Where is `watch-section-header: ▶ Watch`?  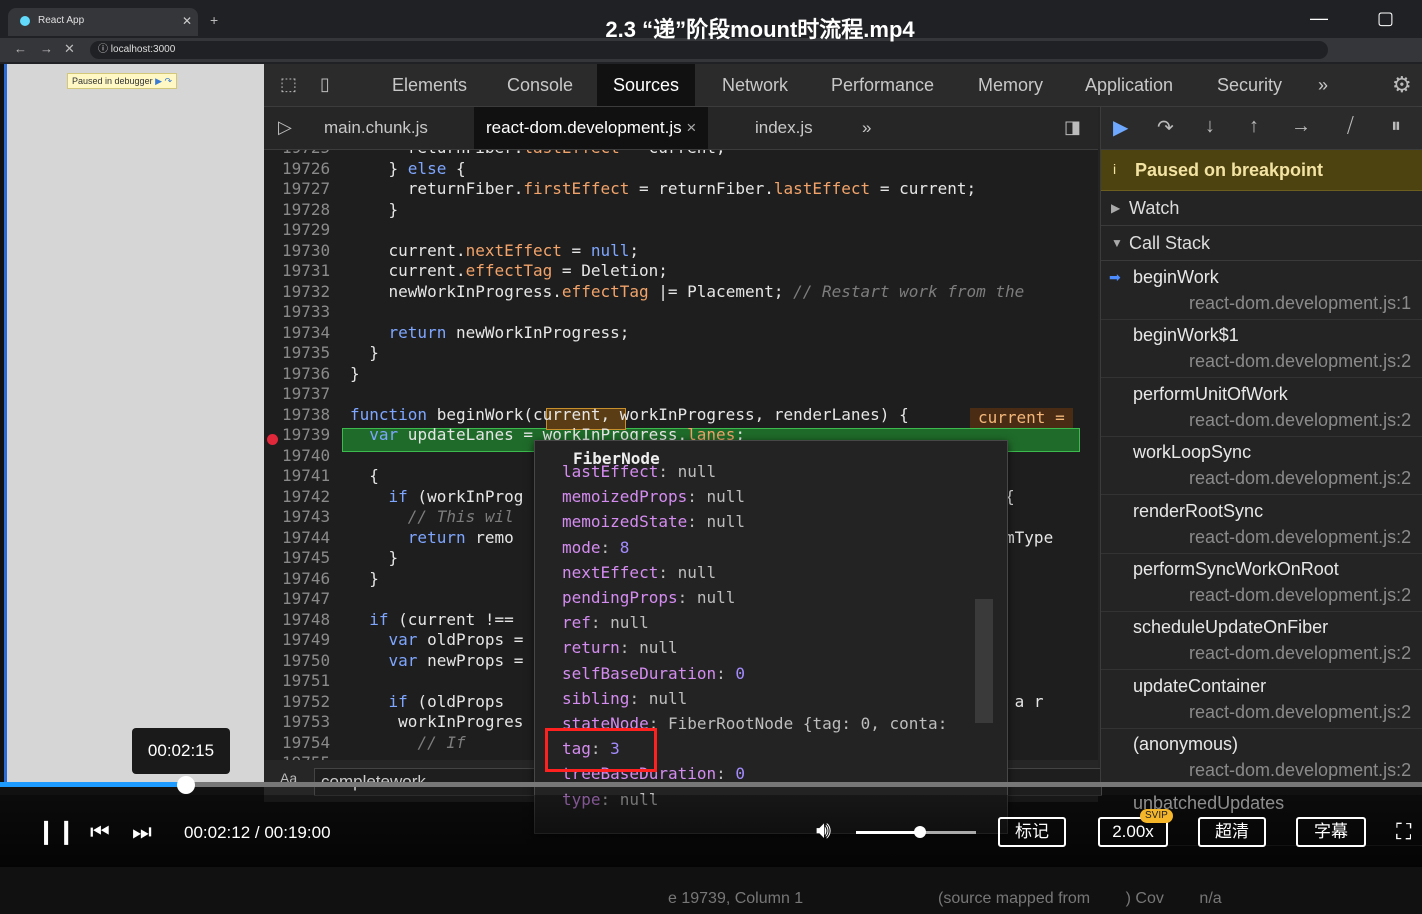
watch-section-header: ▶ Watch is located at coordinates (1261, 208).